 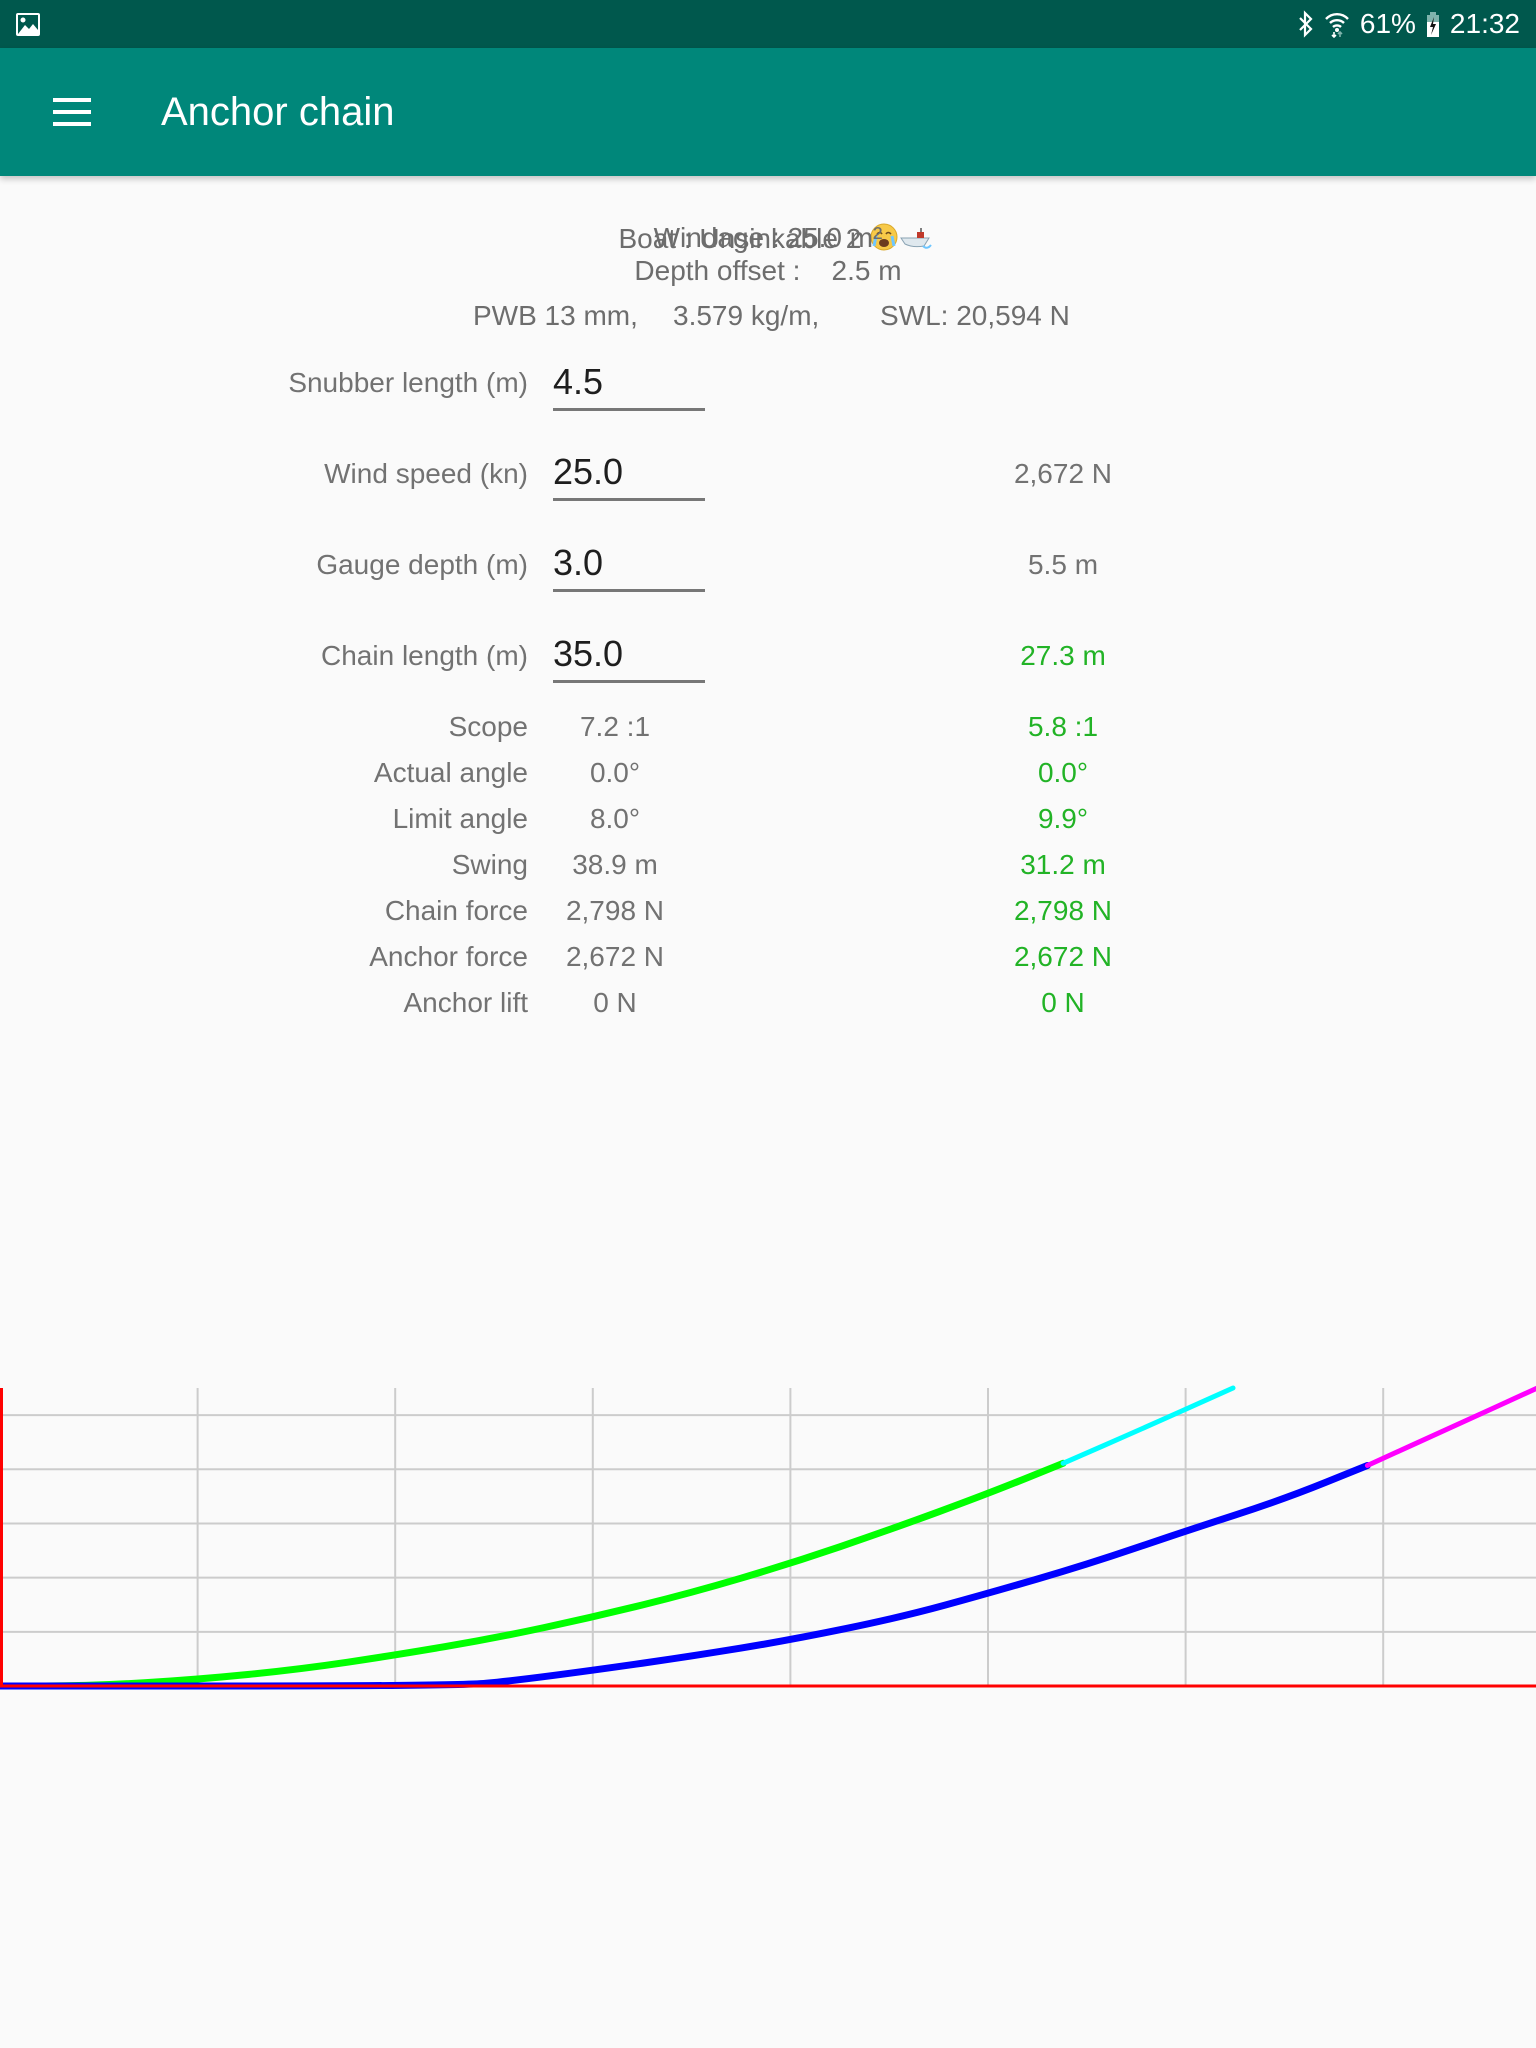 What do you see at coordinates (1063, 473) in the screenshot?
I see `wind-force-result: 2,672 N` at bounding box center [1063, 473].